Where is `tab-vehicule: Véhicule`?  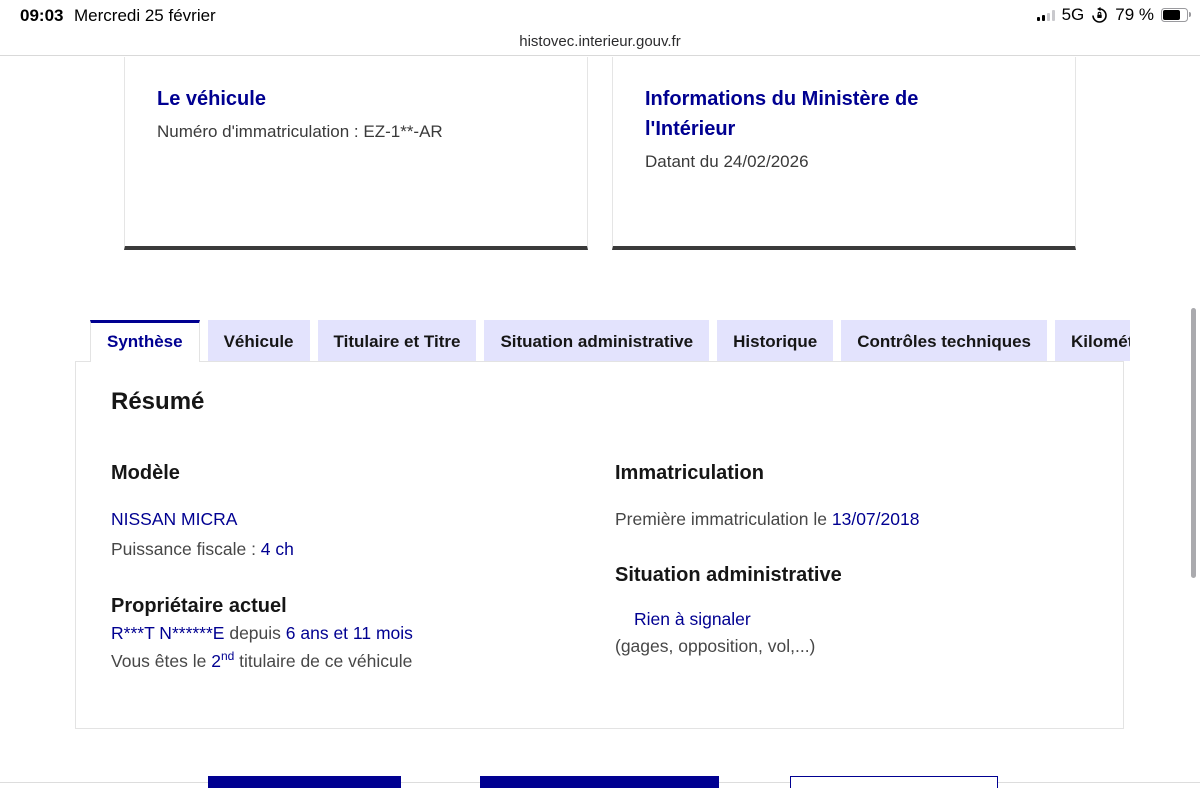 tab-vehicule: Véhicule is located at coordinates (258, 340).